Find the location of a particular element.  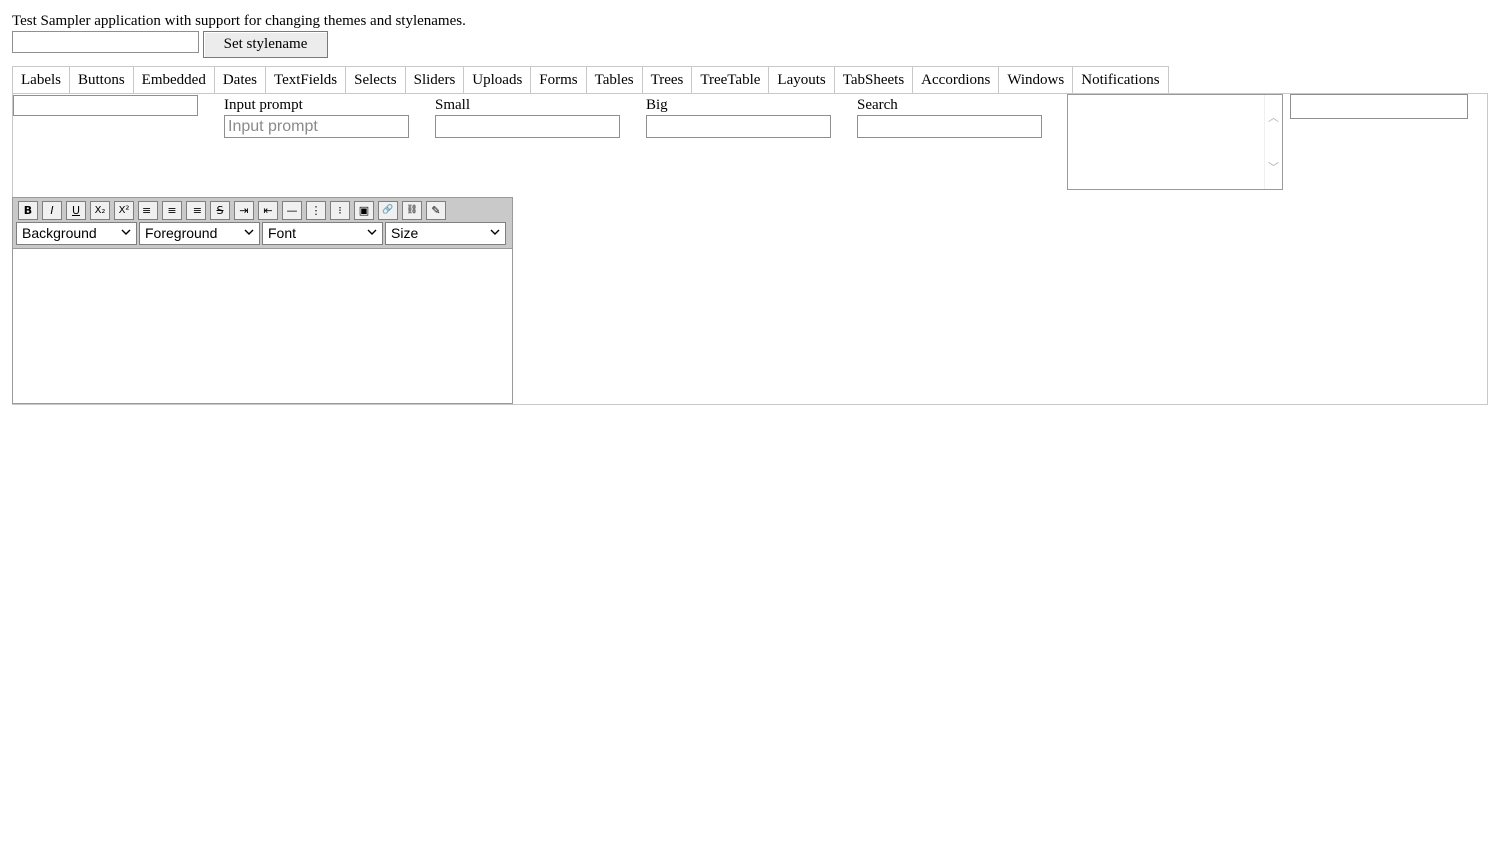

big-textfield is located at coordinates (738, 126).